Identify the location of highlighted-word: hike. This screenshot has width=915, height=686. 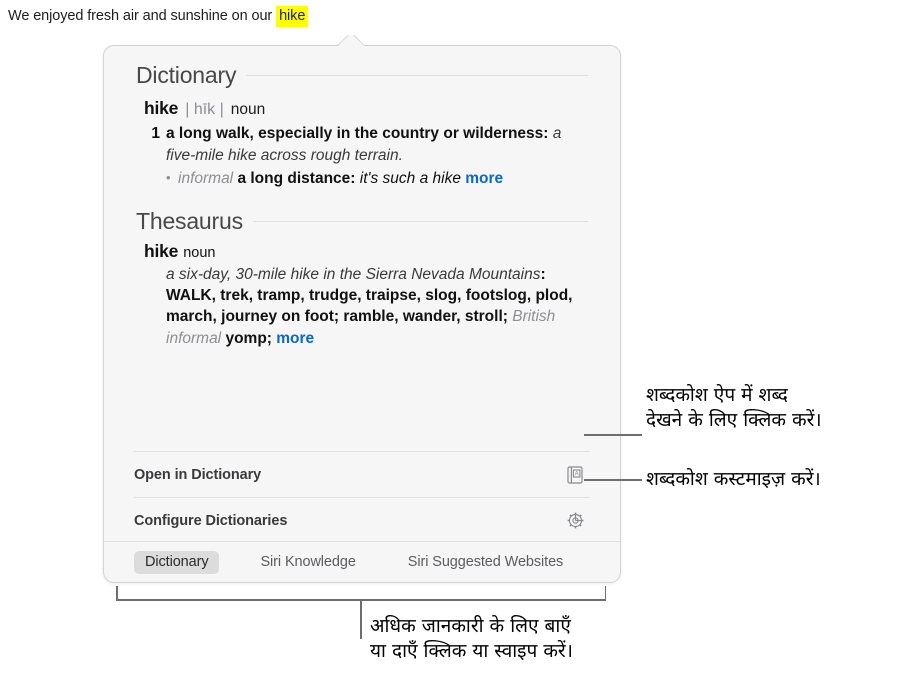
(292, 16).